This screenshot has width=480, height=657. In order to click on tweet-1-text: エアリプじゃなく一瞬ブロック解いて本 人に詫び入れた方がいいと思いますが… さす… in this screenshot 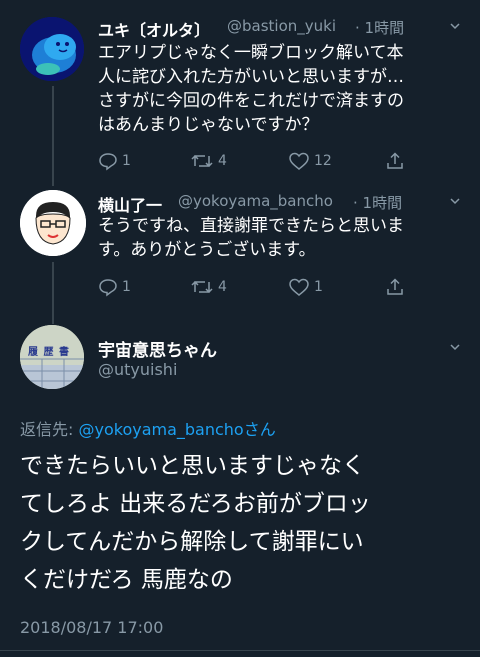, I will do `click(283, 89)`.